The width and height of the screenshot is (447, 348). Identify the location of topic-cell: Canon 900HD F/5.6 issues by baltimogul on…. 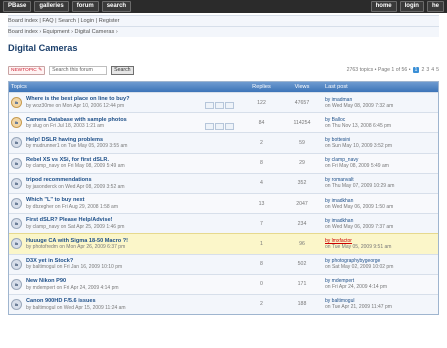
(124, 304).